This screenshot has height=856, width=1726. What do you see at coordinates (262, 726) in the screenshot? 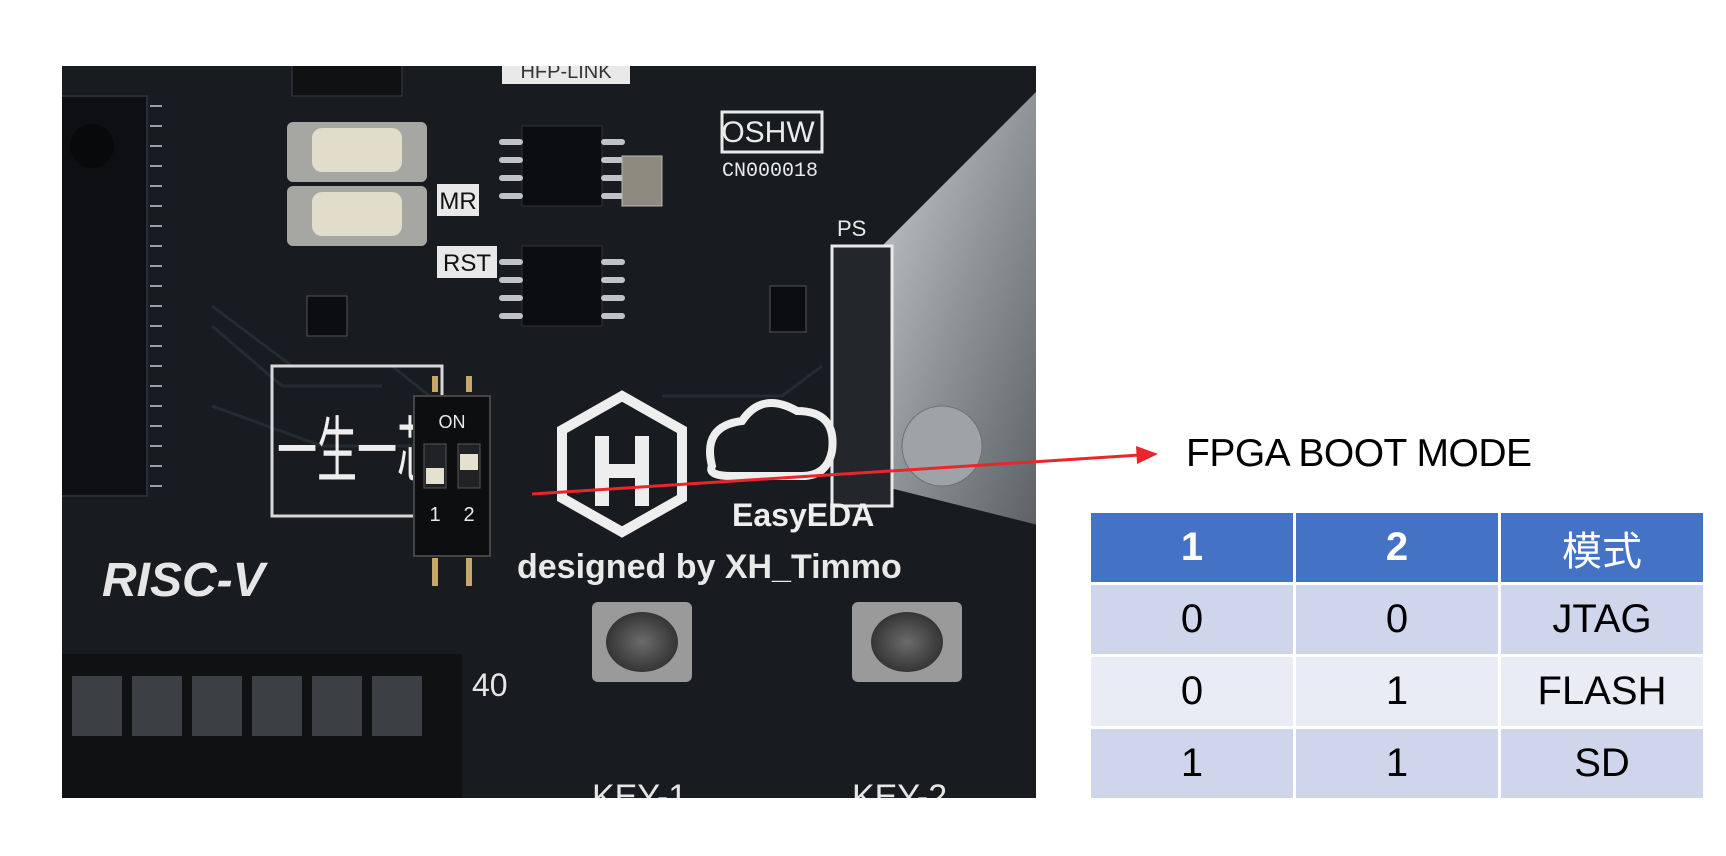
I see `pin-header` at bounding box center [262, 726].